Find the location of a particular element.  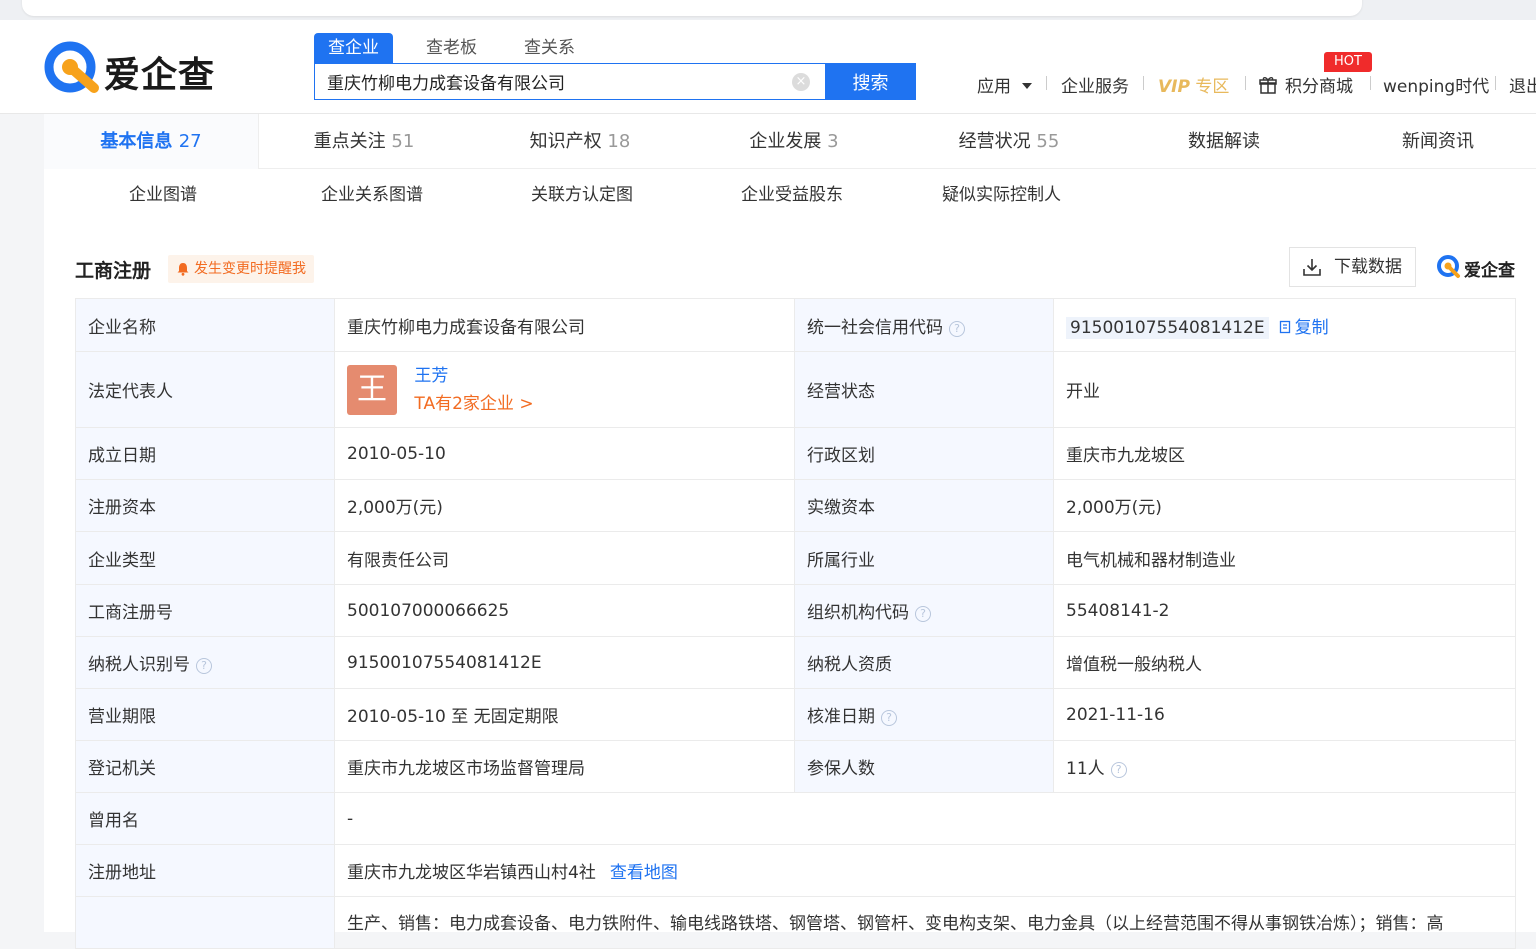

tab-label: 知识产权 is located at coordinates (565, 141).